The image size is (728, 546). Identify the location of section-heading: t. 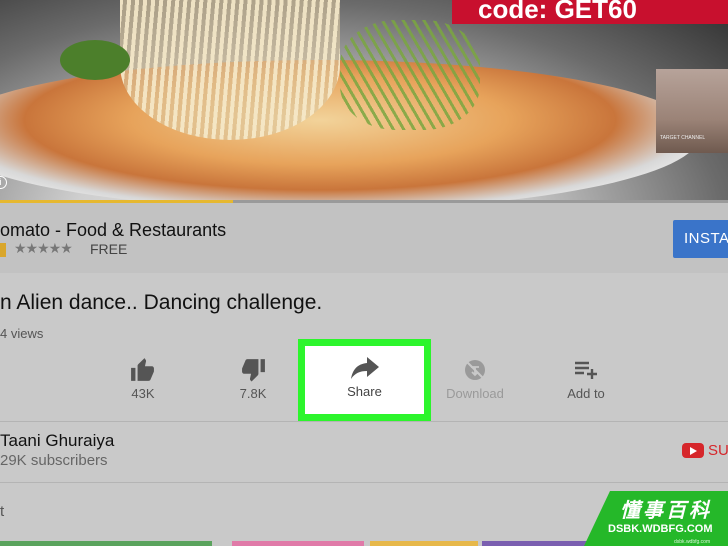
(2, 511).